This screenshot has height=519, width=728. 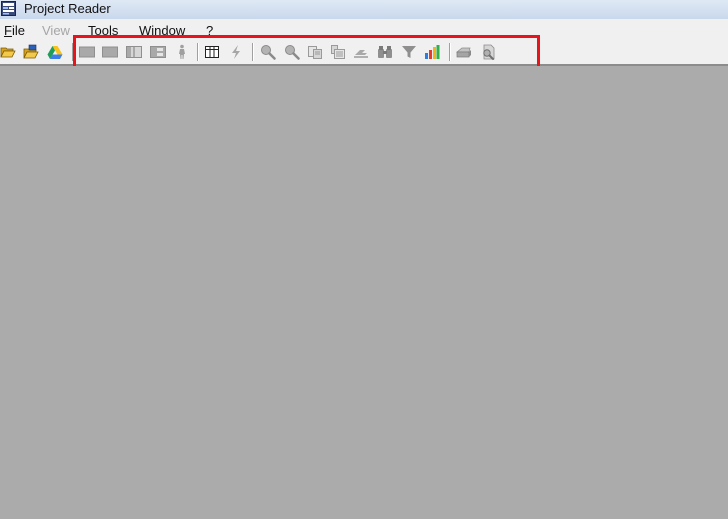 What do you see at coordinates (364, 9) in the screenshot?
I see `title-bar: Project Reader` at bounding box center [364, 9].